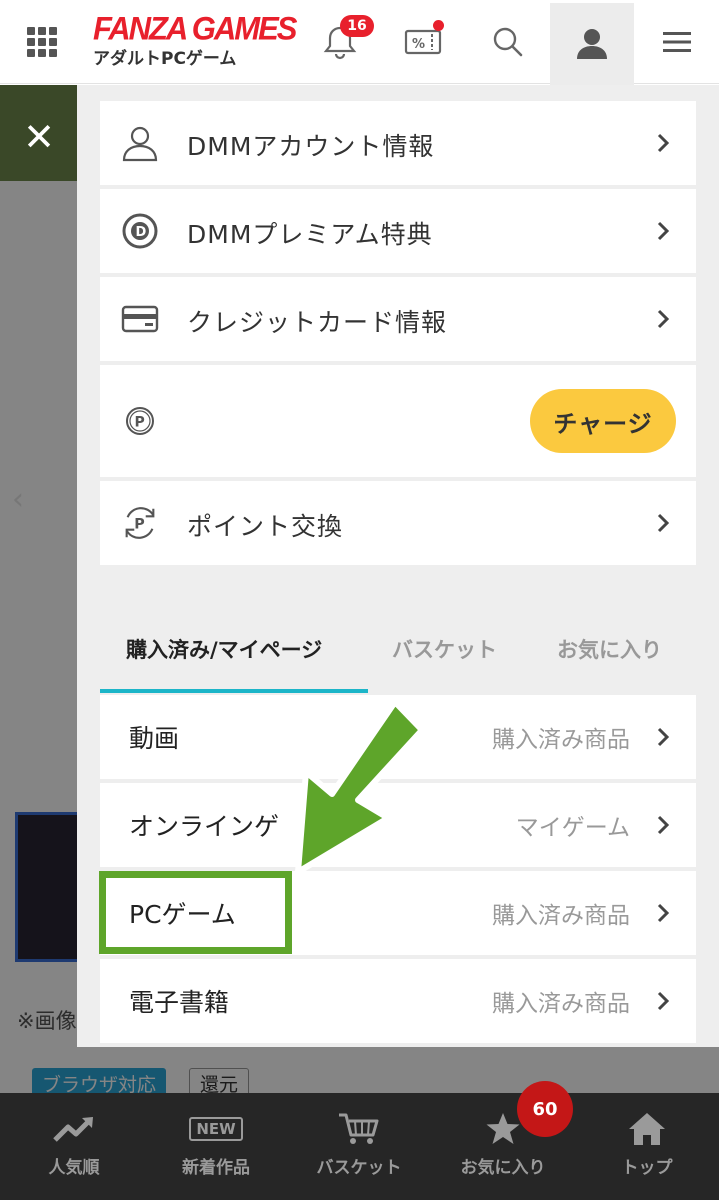 The height and width of the screenshot is (1200, 719). I want to click on bottom-nav: 人気順 NEW 新着作品 バスケット お気に入り トップ, so click(359, 1146).